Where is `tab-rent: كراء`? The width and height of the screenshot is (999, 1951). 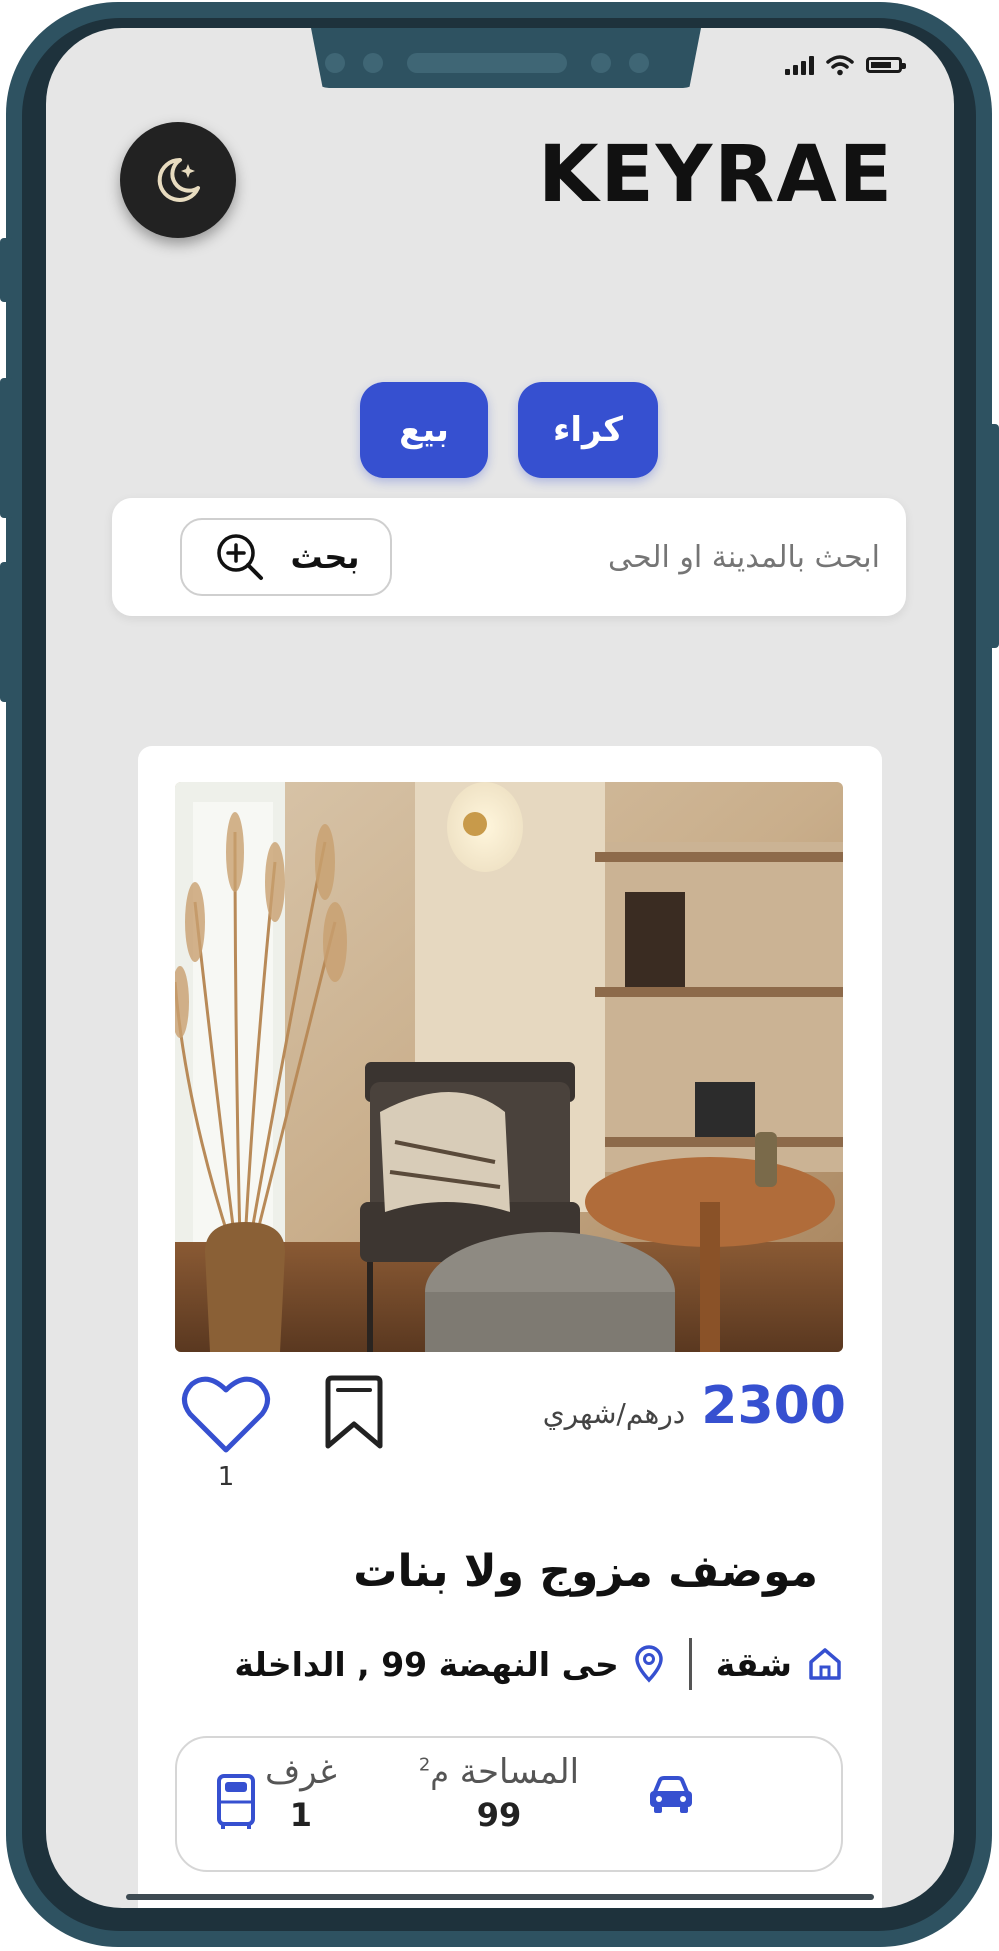 tab-rent: كراء is located at coordinates (588, 430).